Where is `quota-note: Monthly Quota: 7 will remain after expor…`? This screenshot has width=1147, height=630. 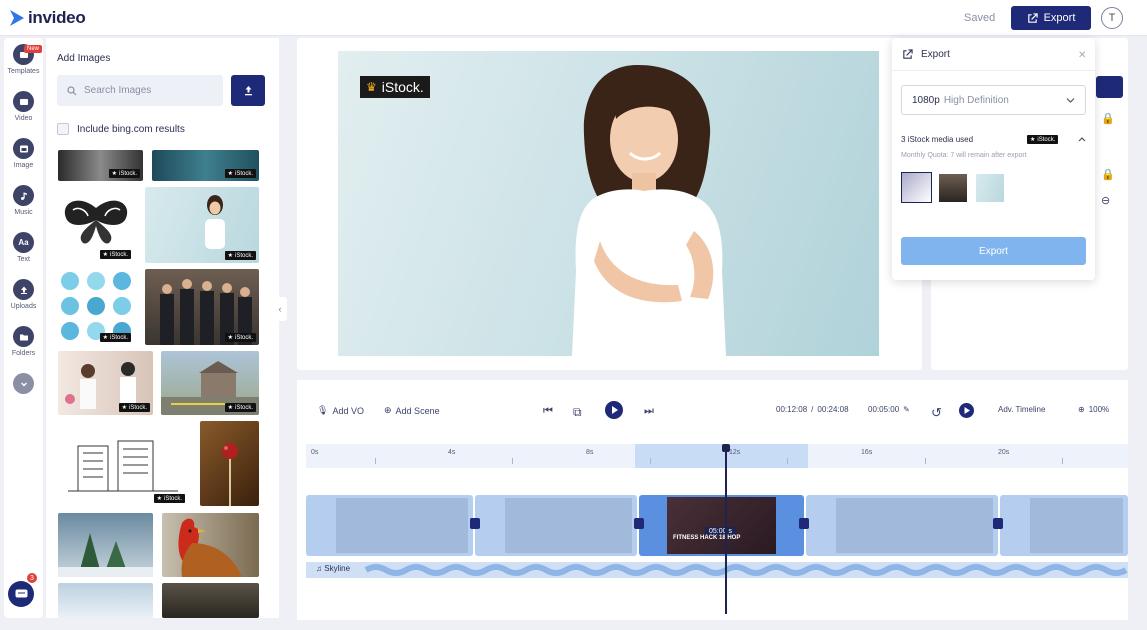
quota-note: Monthly Quota: 7 will remain after expor… is located at coordinates (964, 155).